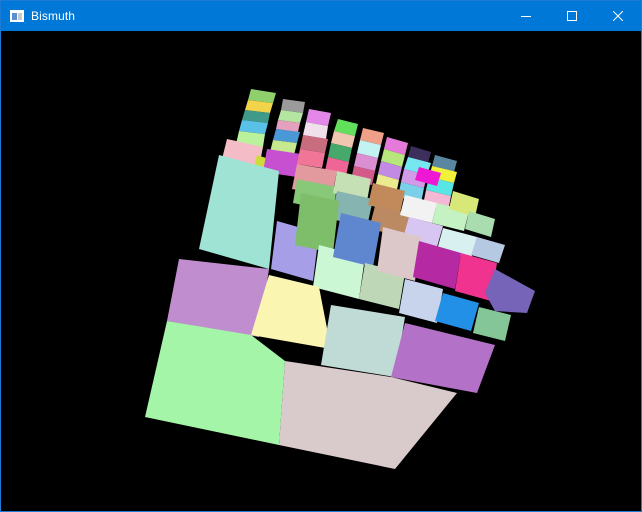 The width and height of the screenshot is (642, 512). I want to click on title-bar: Bismuth, so click(321, 16).